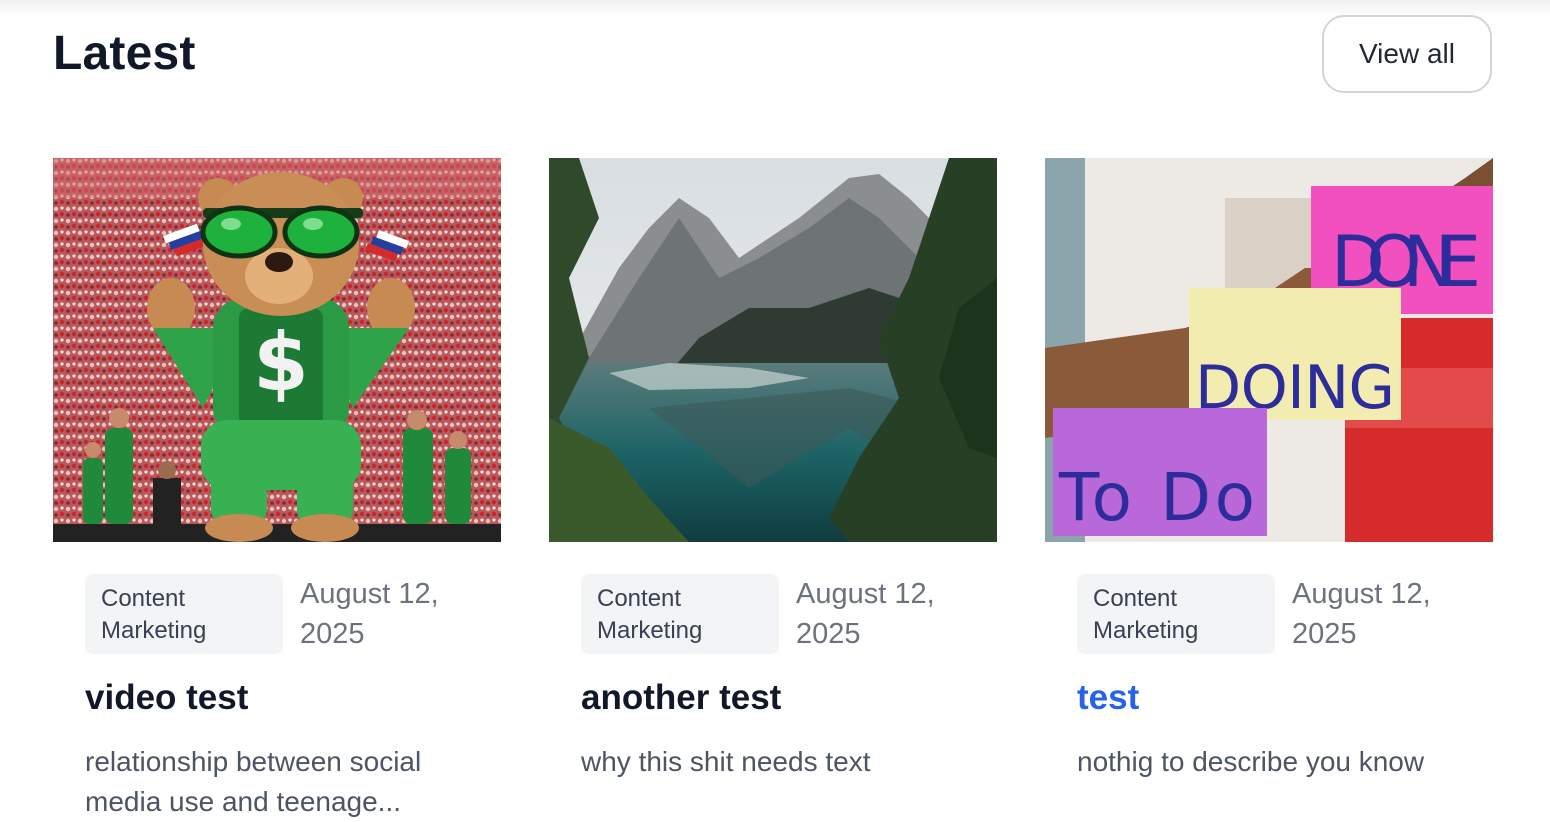 The height and width of the screenshot is (822, 1550). I want to click on sticky-notes-image: DONE DOING To Do, so click(1269, 350).